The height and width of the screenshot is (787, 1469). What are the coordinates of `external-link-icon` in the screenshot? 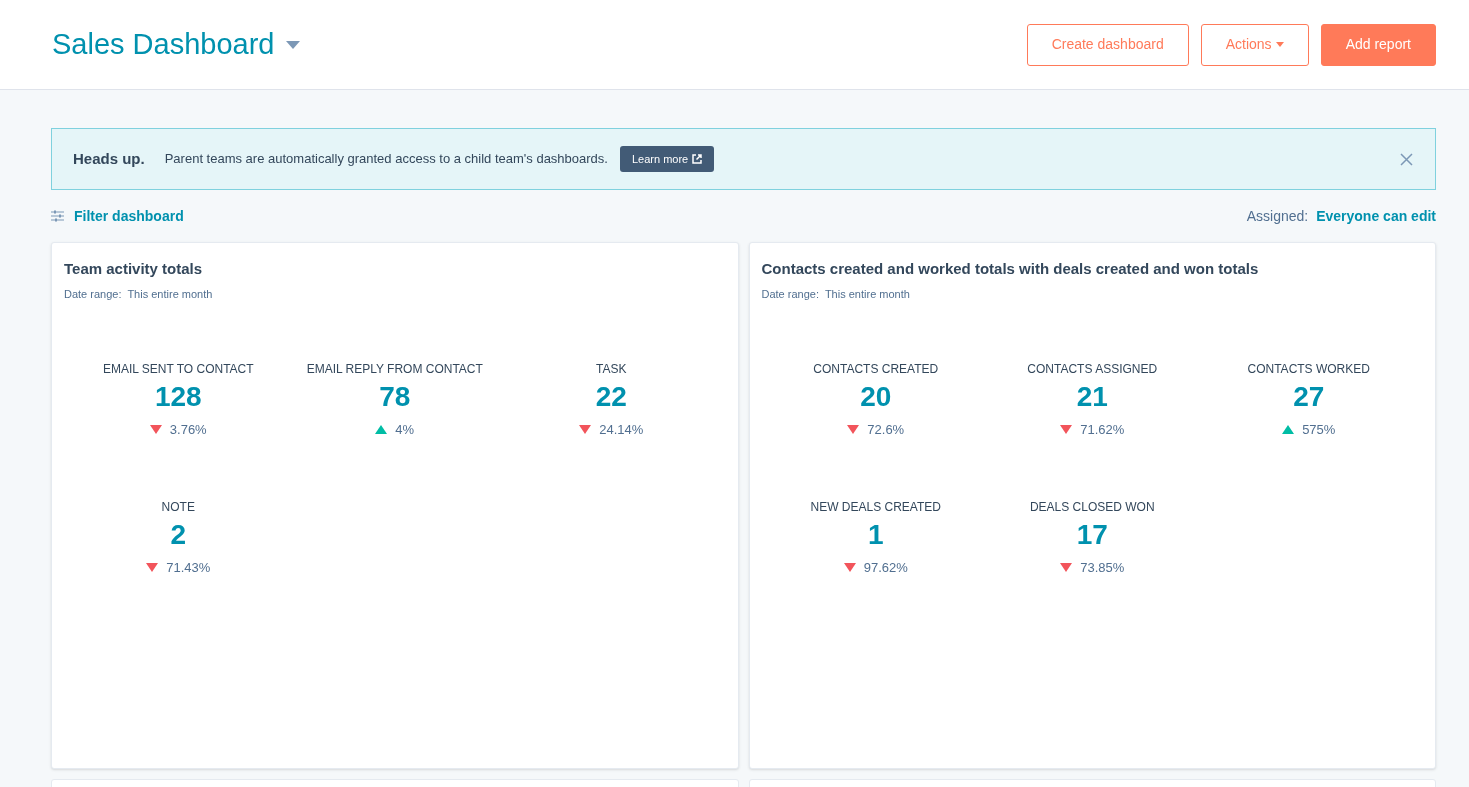 It's located at (697, 159).